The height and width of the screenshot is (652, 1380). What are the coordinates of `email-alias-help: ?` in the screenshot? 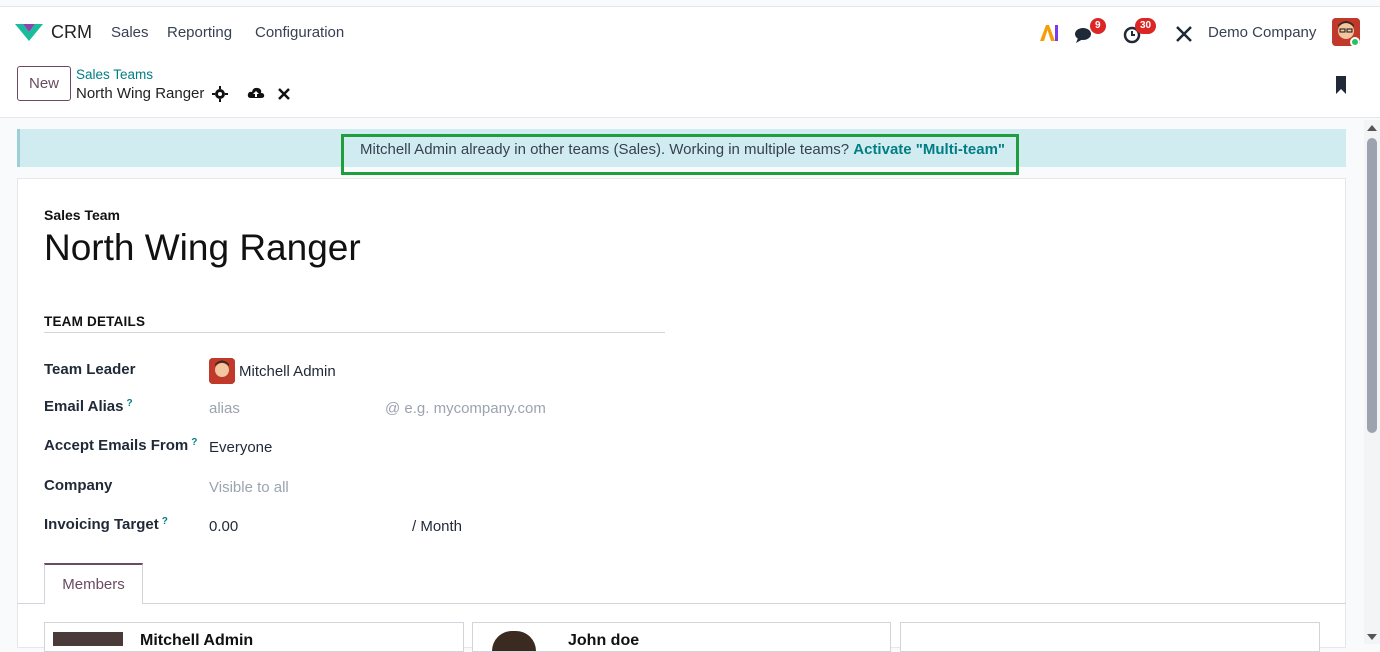 It's located at (129, 403).